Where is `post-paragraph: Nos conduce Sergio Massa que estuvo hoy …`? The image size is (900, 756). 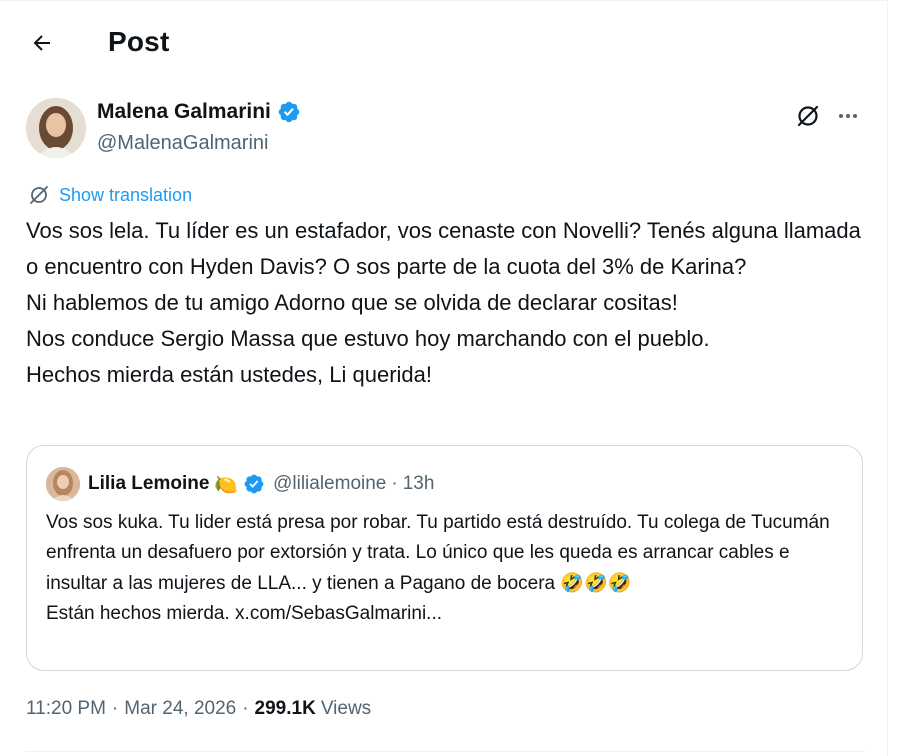
post-paragraph: Nos conduce Sergio Massa que estuvo hoy … is located at coordinates (368, 338).